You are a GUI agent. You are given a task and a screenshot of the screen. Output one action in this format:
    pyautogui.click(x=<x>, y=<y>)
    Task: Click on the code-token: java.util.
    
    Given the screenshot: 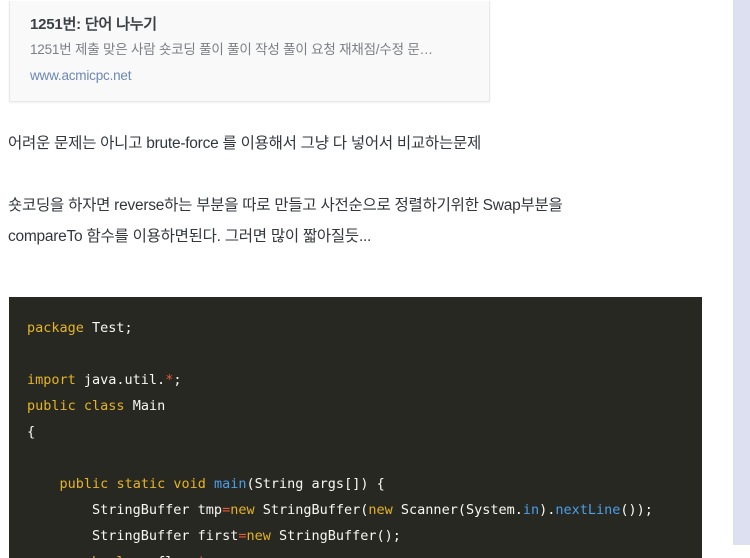 What is the action you would take?
    pyautogui.click(x=120, y=380)
    